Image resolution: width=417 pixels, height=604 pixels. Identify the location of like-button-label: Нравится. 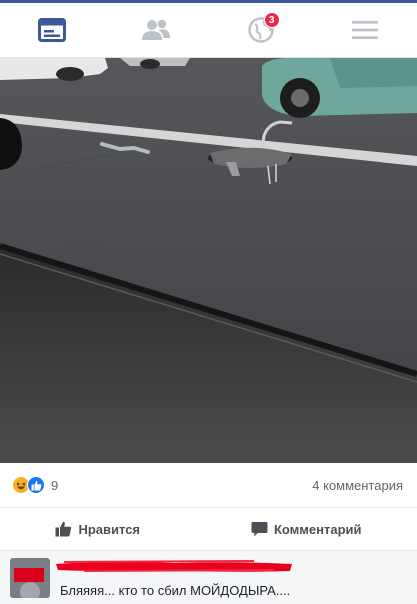
(109, 529).